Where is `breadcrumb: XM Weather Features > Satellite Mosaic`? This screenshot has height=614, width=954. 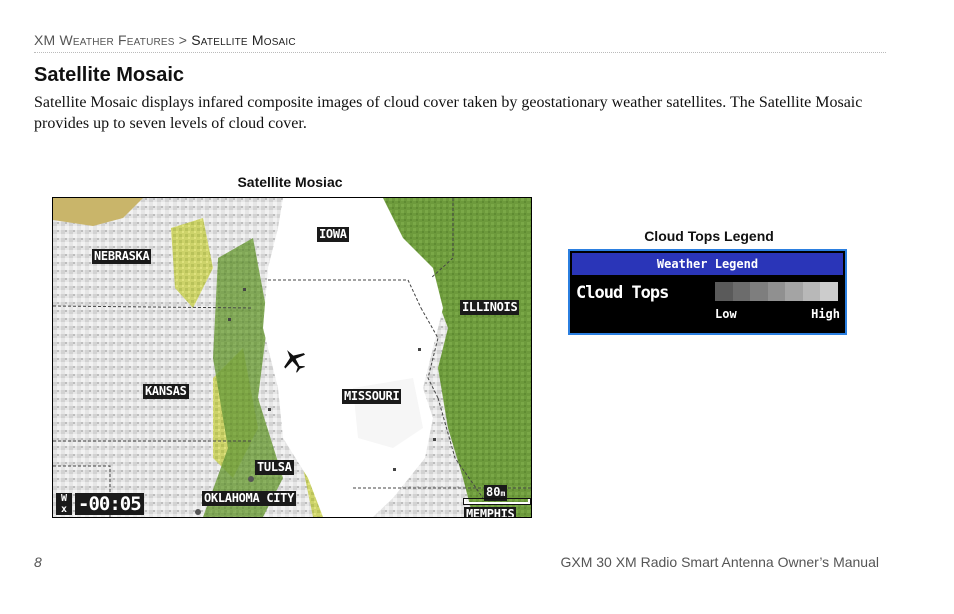
breadcrumb: XM Weather Features > Satellite Mosaic is located at coordinates (460, 42).